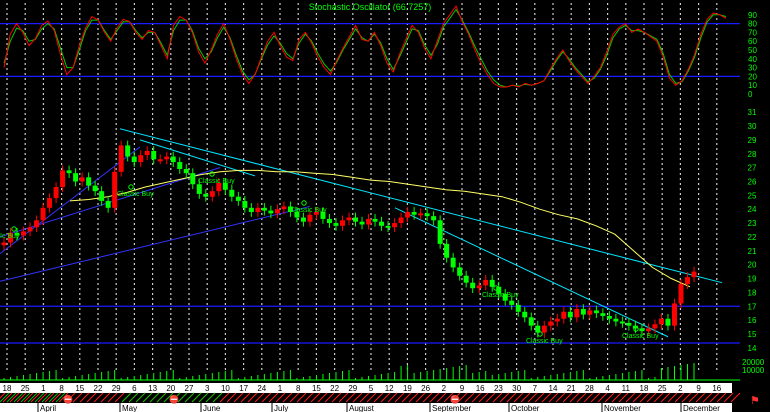 The height and width of the screenshot is (412, 770). What do you see at coordinates (498, 388) in the screenshot?
I see `day-tick-label: 23` at bounding box center [498, 388].